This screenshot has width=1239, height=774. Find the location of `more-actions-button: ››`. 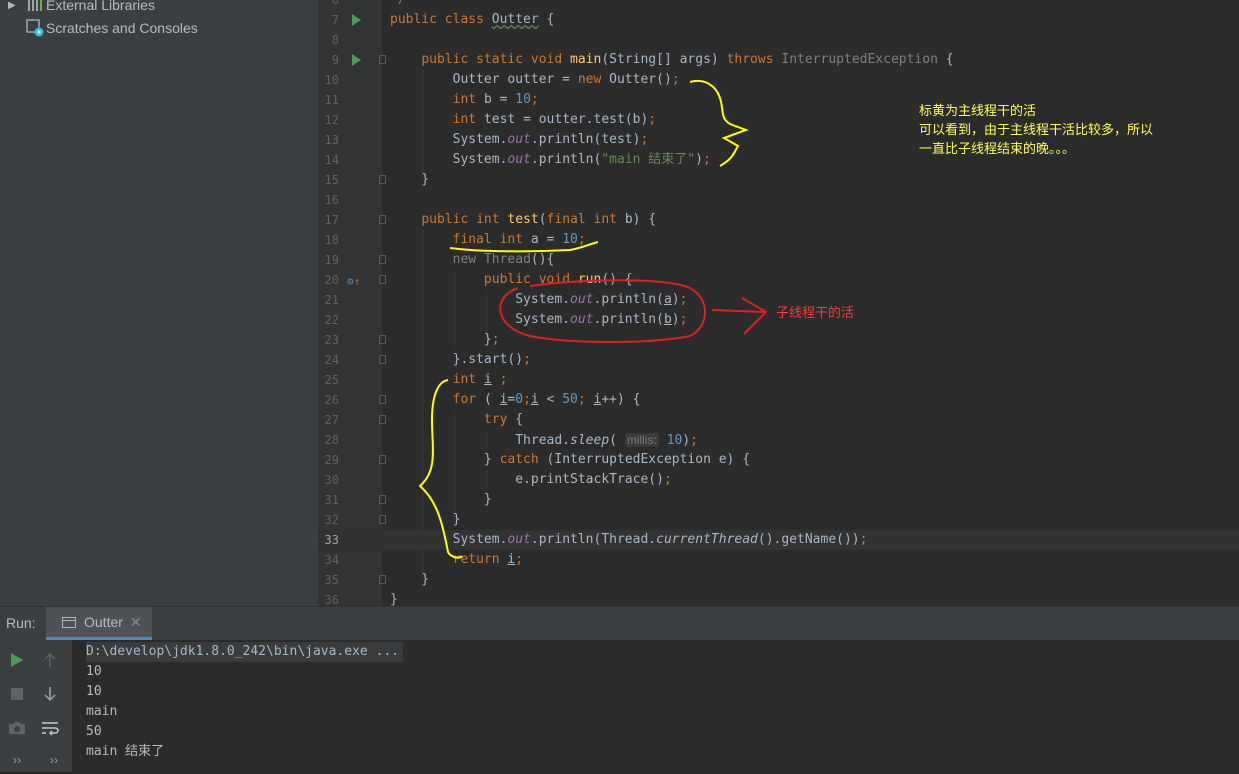

more-actions-button: ›› is located at coordinates (17, 760).